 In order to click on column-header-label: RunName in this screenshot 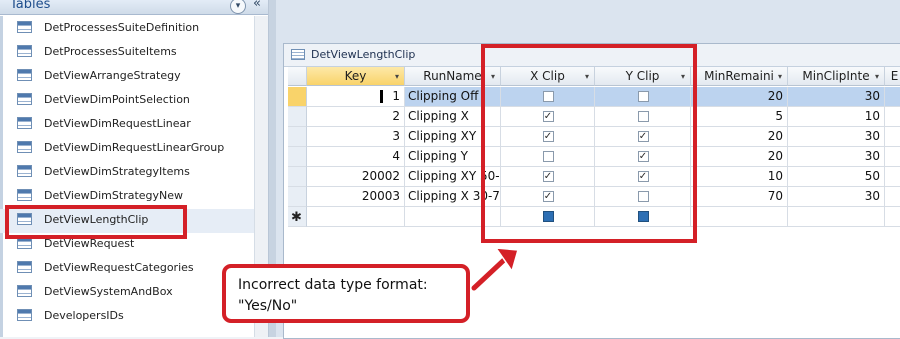, I will do `click(452, 76)`.